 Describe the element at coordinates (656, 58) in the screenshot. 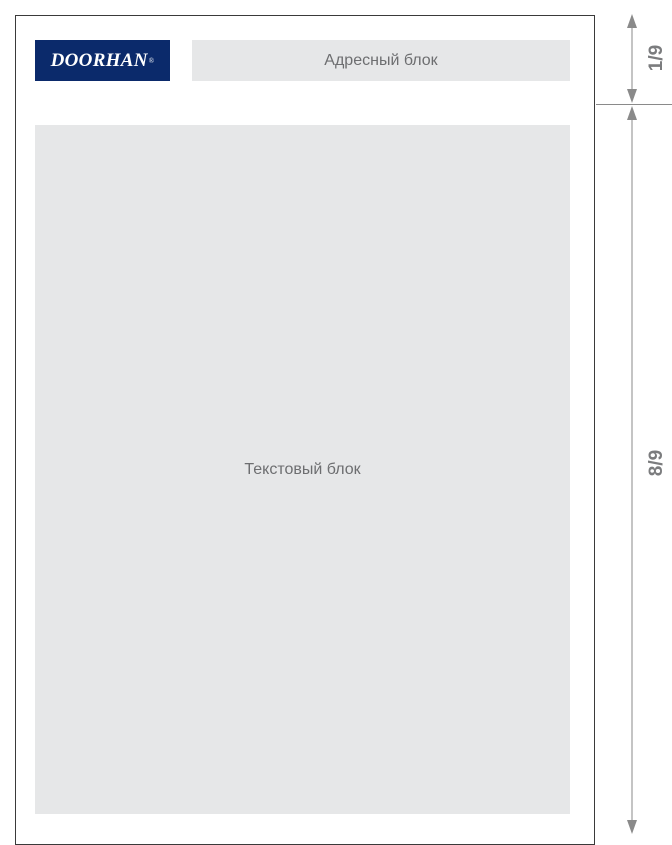

I see `top-dimension-label: 1/9` at that location.